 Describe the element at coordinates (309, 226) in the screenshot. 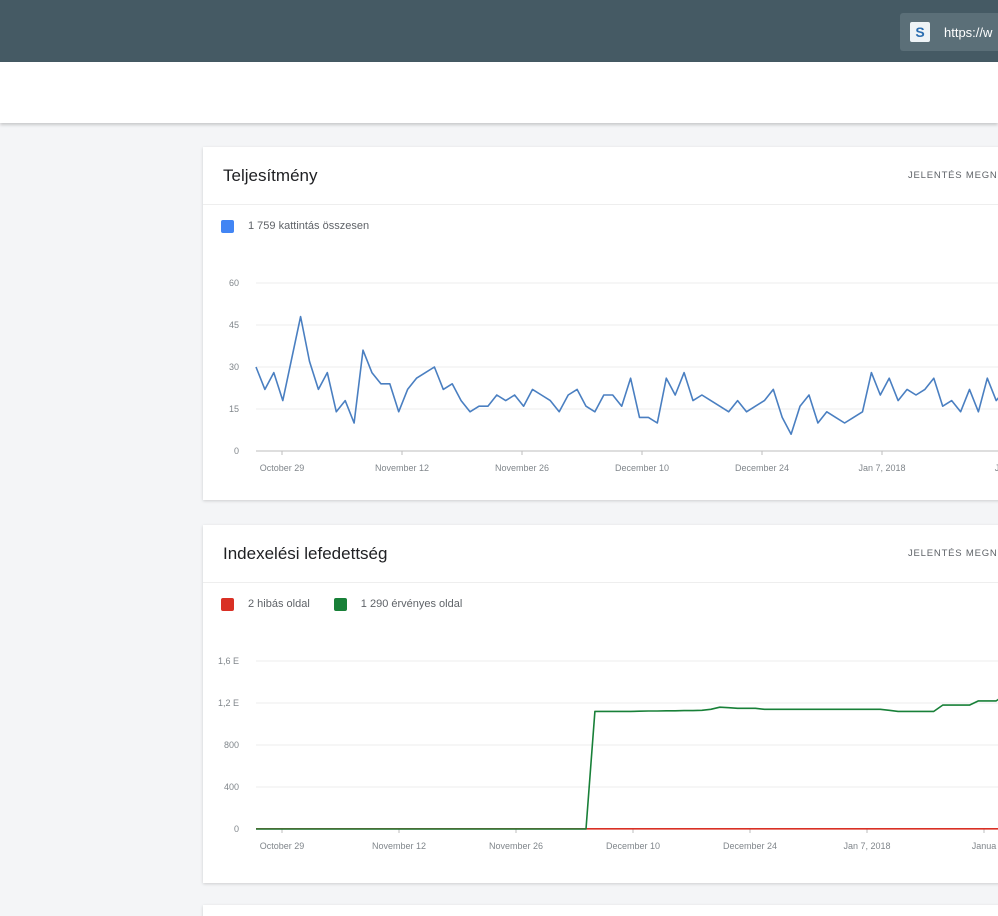

I see `legend-clicks-label: 1 759 kattintás összesen` at that location.